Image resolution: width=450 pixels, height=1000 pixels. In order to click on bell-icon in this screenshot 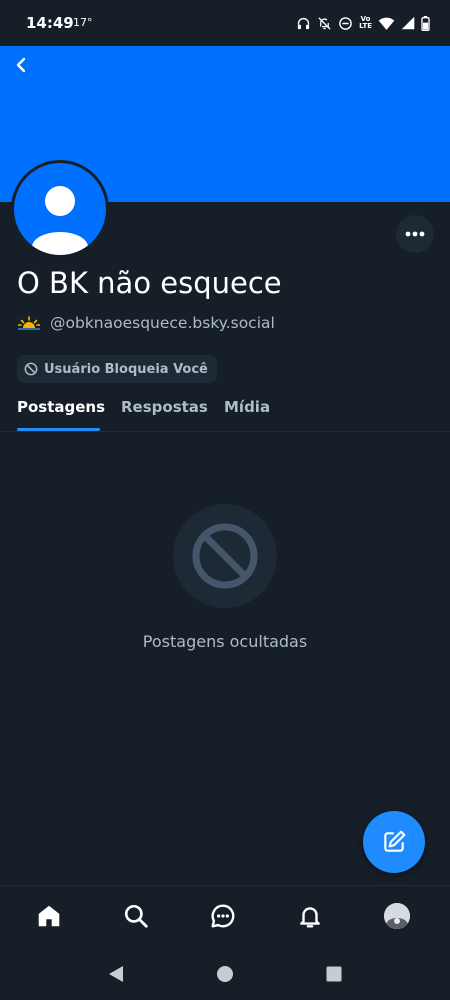, I will do `click(310, 917)`.